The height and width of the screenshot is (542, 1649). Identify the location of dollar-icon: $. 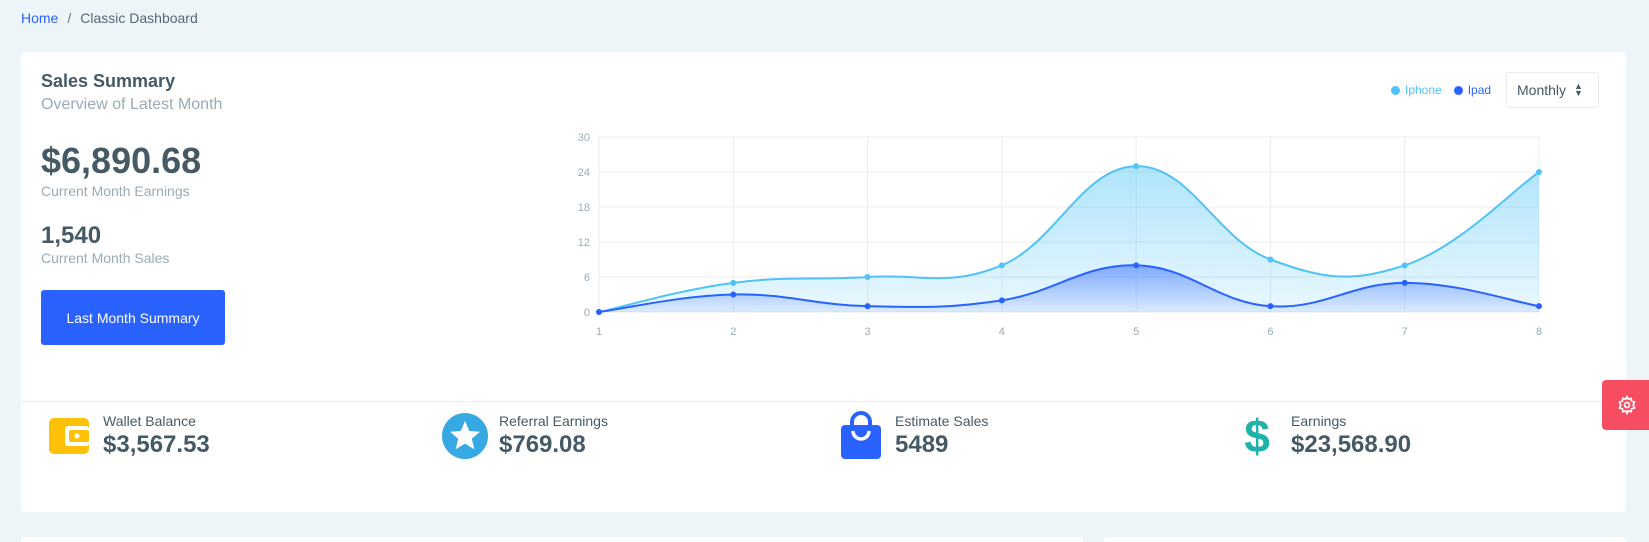
(1257, 436).